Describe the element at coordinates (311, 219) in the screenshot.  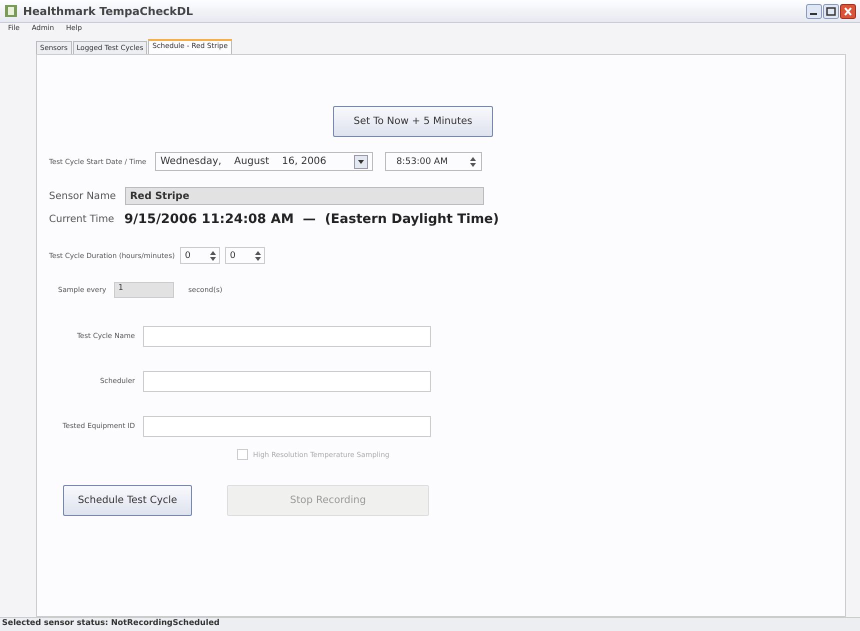
I see `current-time-text: 9/15/2006 11:24:08 AM — (Eastern Daylight Time)` at that location.